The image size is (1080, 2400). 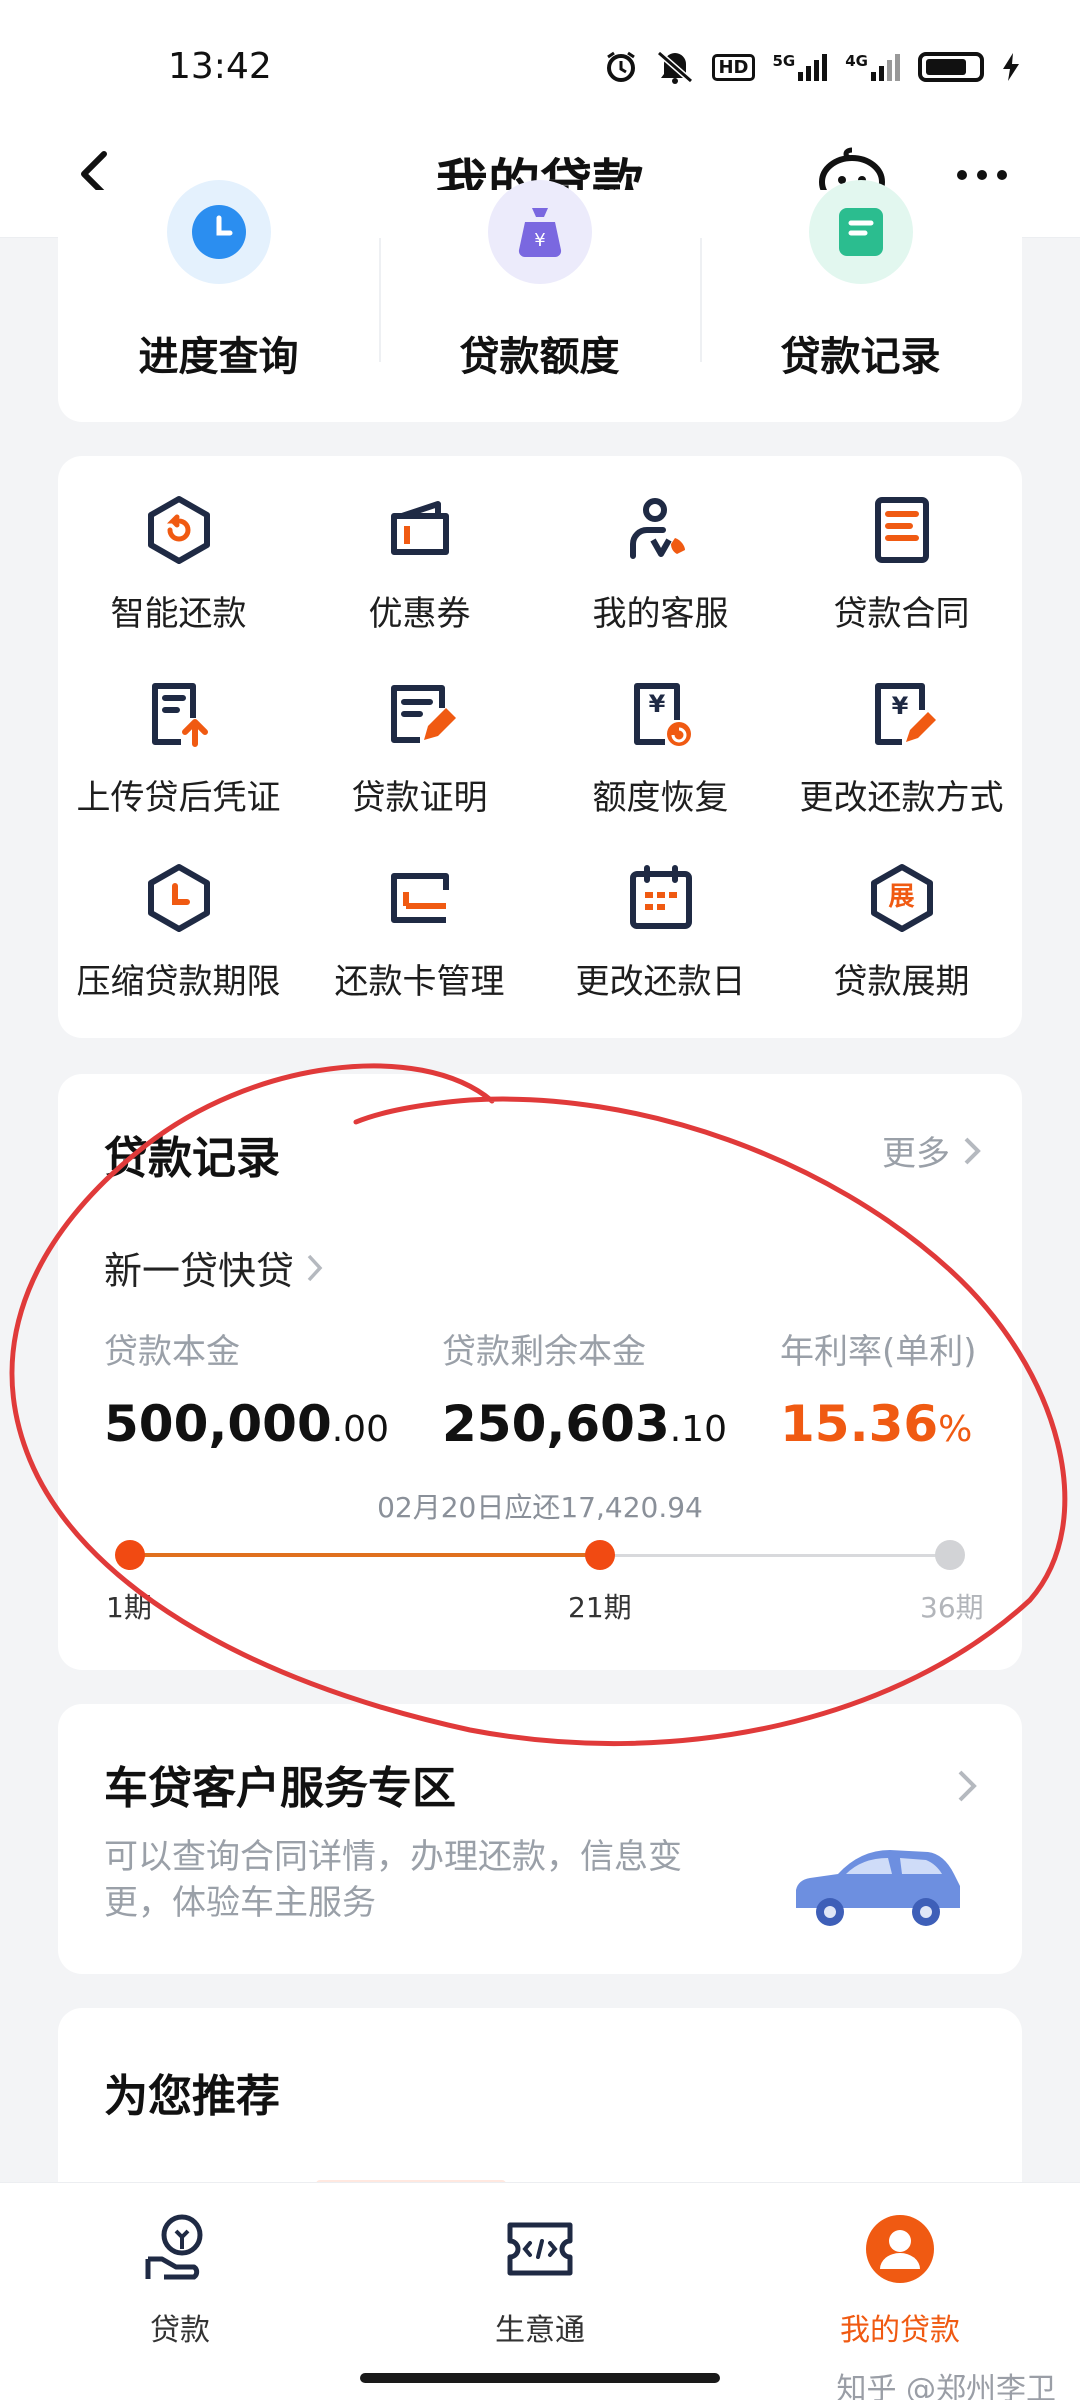 I want to click on rate-block: 年利率(单利) 15.36%, so click(x=878, y=1388).